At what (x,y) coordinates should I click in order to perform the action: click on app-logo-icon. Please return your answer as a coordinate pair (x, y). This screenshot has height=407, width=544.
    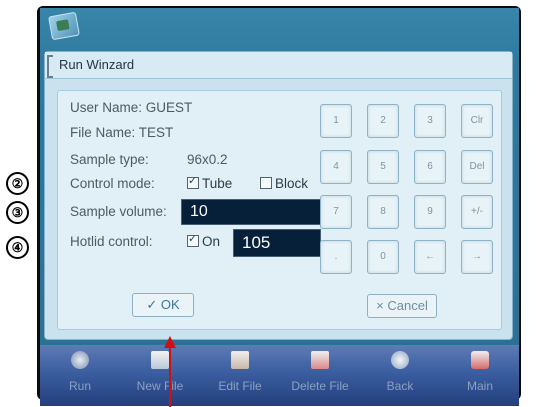
    Looking at the image, I should click on (64, 26).